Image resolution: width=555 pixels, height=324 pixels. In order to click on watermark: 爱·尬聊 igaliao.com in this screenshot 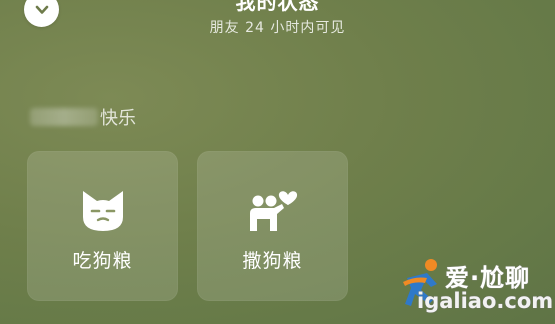, I will do `click(477, 287)`.